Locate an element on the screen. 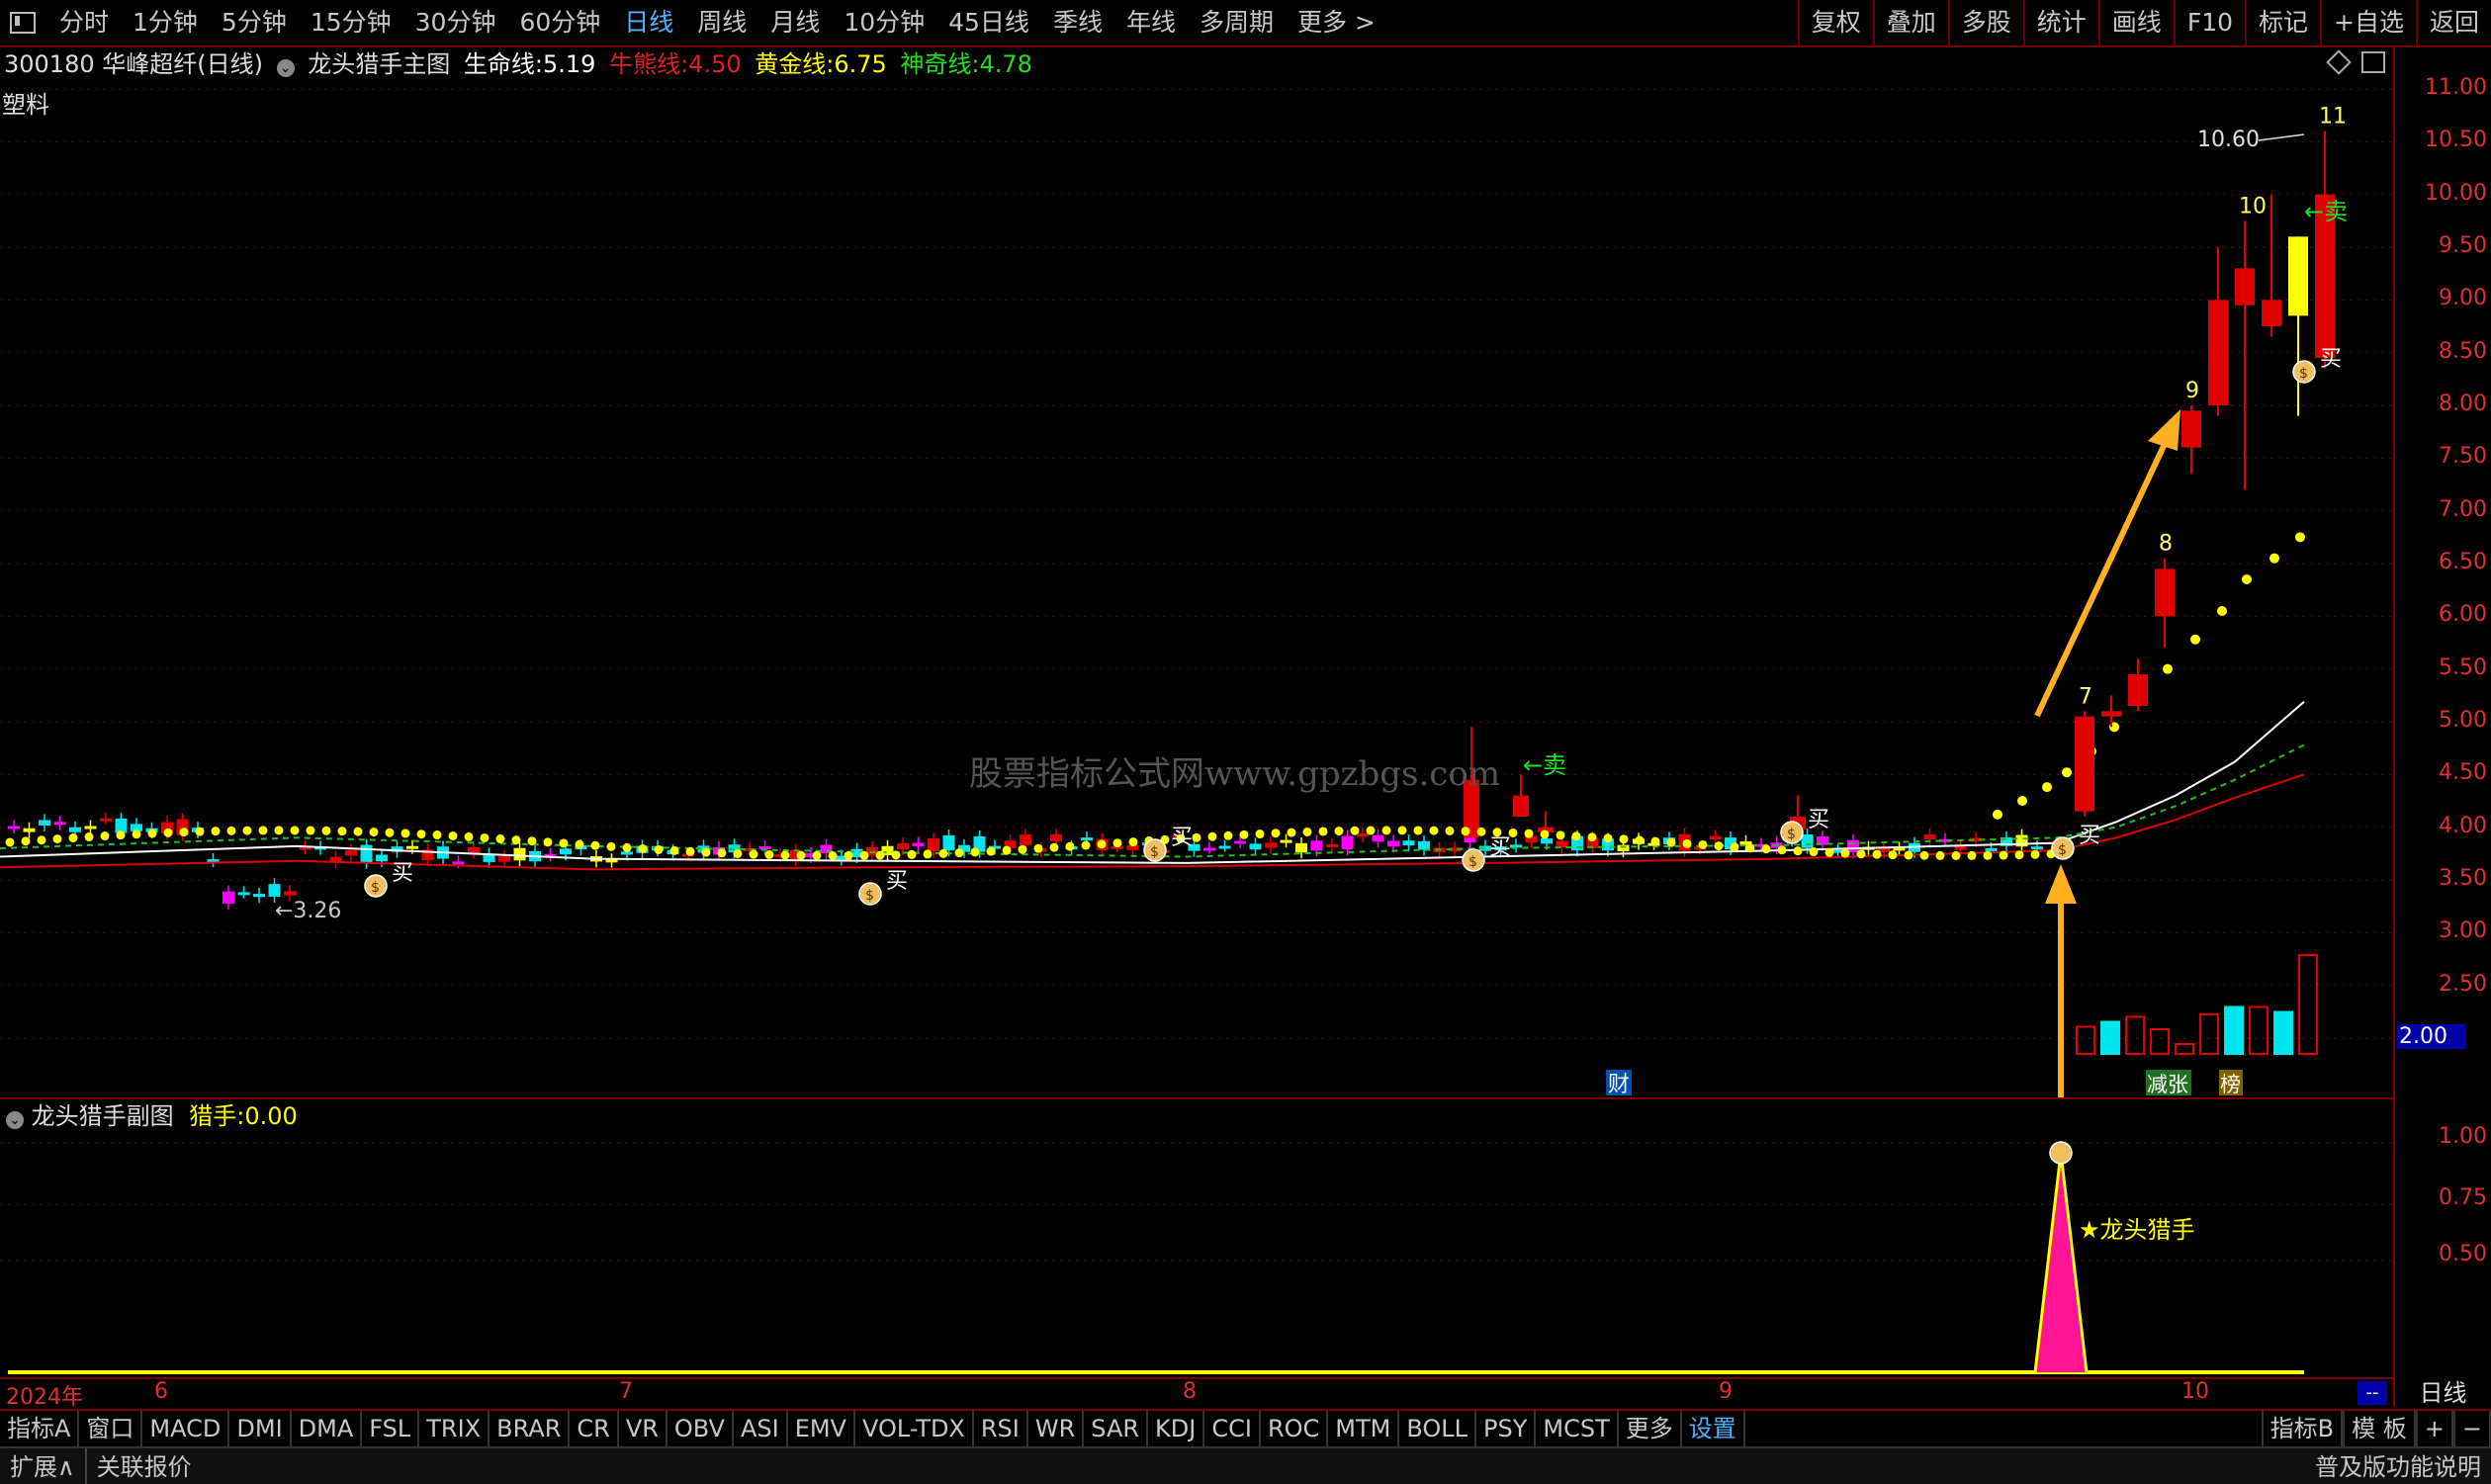 The height and width of the screenshot is (1484, 2491). period-tab-14: 更多 > is located at coordinates (1336, 22).